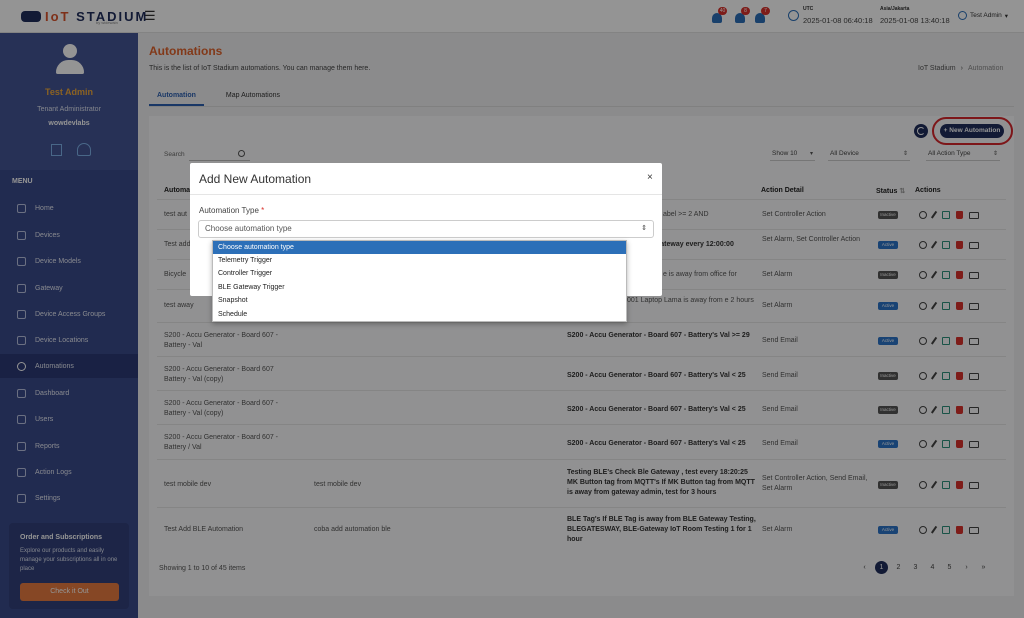 This screenshot has height=618, width=1024. What do you see at coordinates (419, 287) in the screenshot?
I see `option-ble-gateway-trigger: BLE Gateway Trigger` at bounding box center [419, 287].